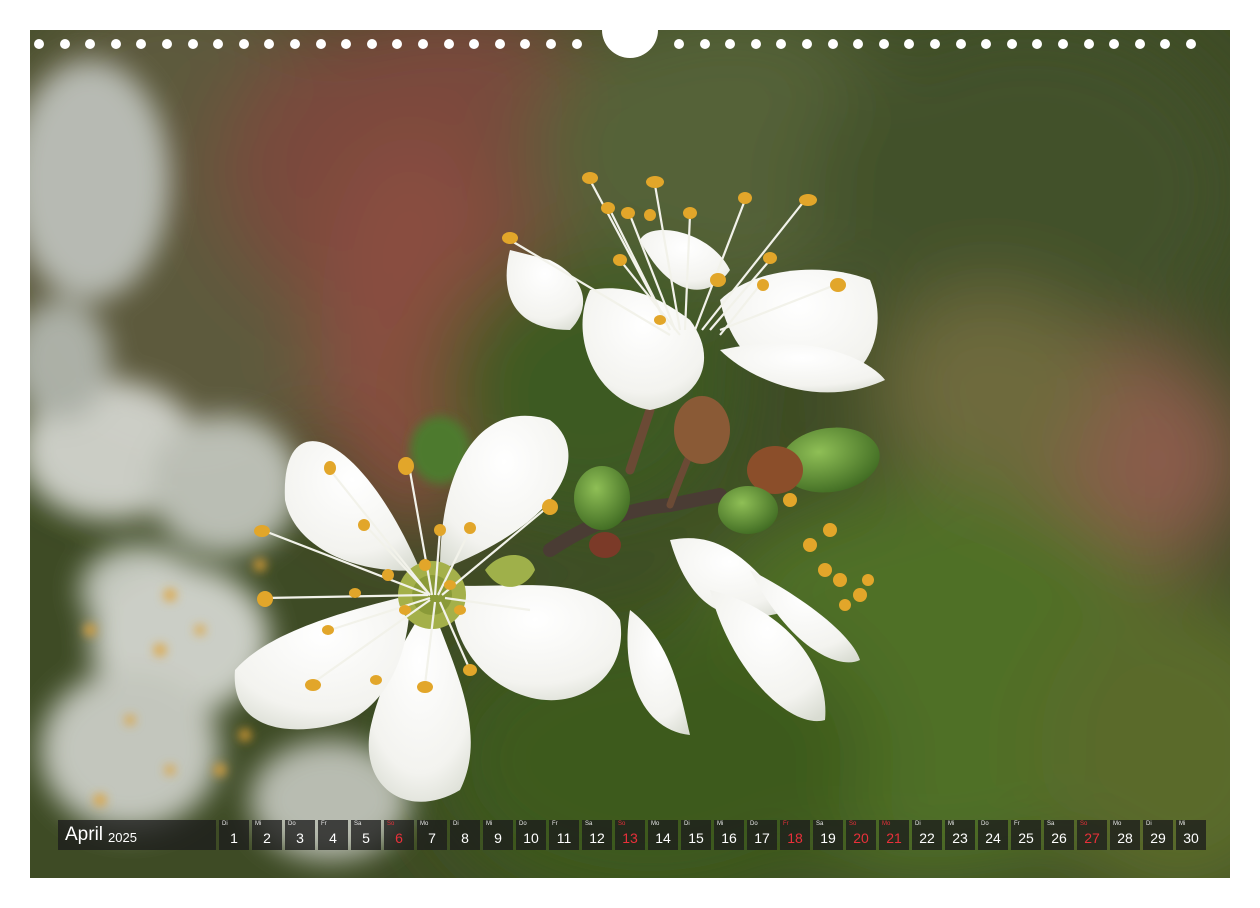  Describe the element at coordinates (84, 834) in the screenshot. I see `month-name: April` at that location.